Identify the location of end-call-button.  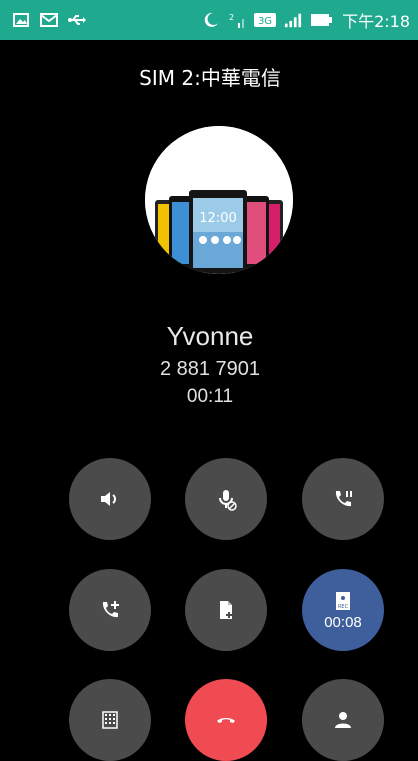
(226, 720).